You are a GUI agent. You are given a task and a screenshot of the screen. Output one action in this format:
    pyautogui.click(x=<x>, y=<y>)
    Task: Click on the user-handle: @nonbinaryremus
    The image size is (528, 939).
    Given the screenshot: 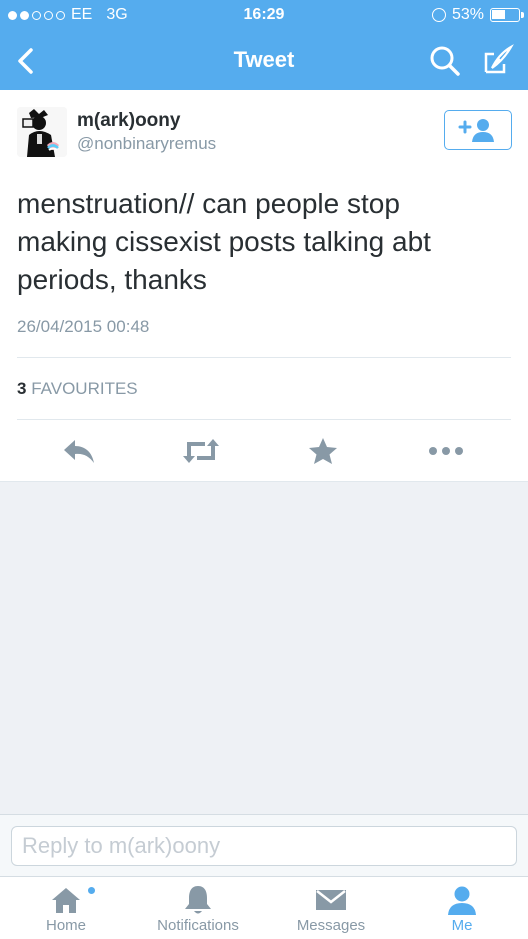 What is the action you would take?
    pyautogui.click(x=146, y=144)
    